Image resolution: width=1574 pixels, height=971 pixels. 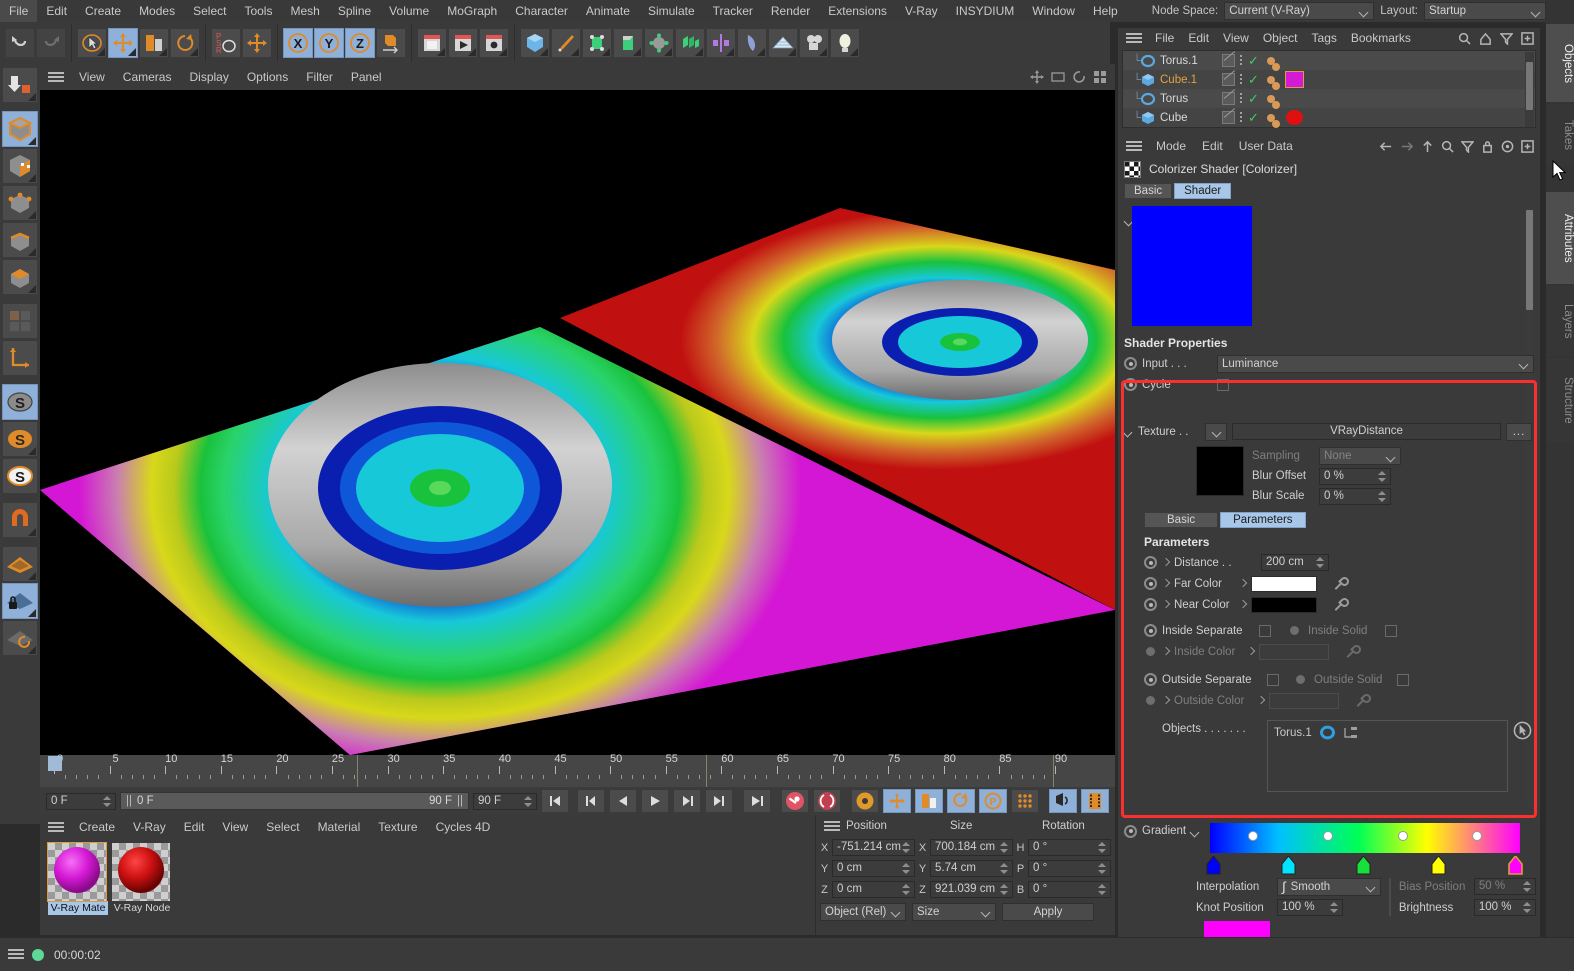 I want to click on zoom-icon, so click(x=1058, y=77).